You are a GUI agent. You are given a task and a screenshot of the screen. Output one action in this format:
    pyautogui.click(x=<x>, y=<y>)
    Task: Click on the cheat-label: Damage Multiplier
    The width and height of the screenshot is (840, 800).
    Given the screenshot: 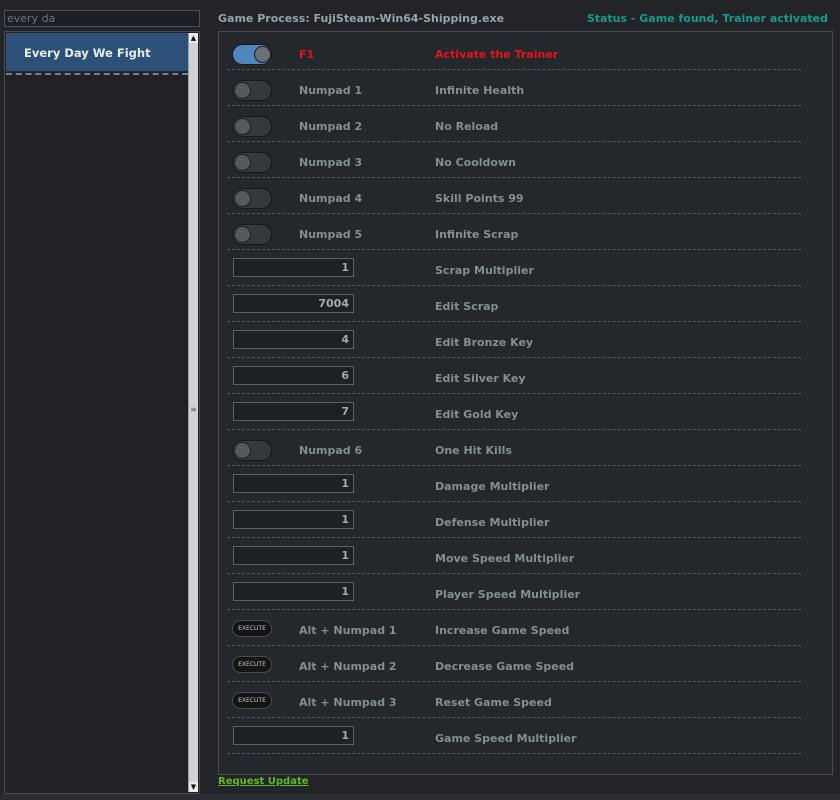 What is the action you would take?
    pyautogui.click(x=492, y=486)
    